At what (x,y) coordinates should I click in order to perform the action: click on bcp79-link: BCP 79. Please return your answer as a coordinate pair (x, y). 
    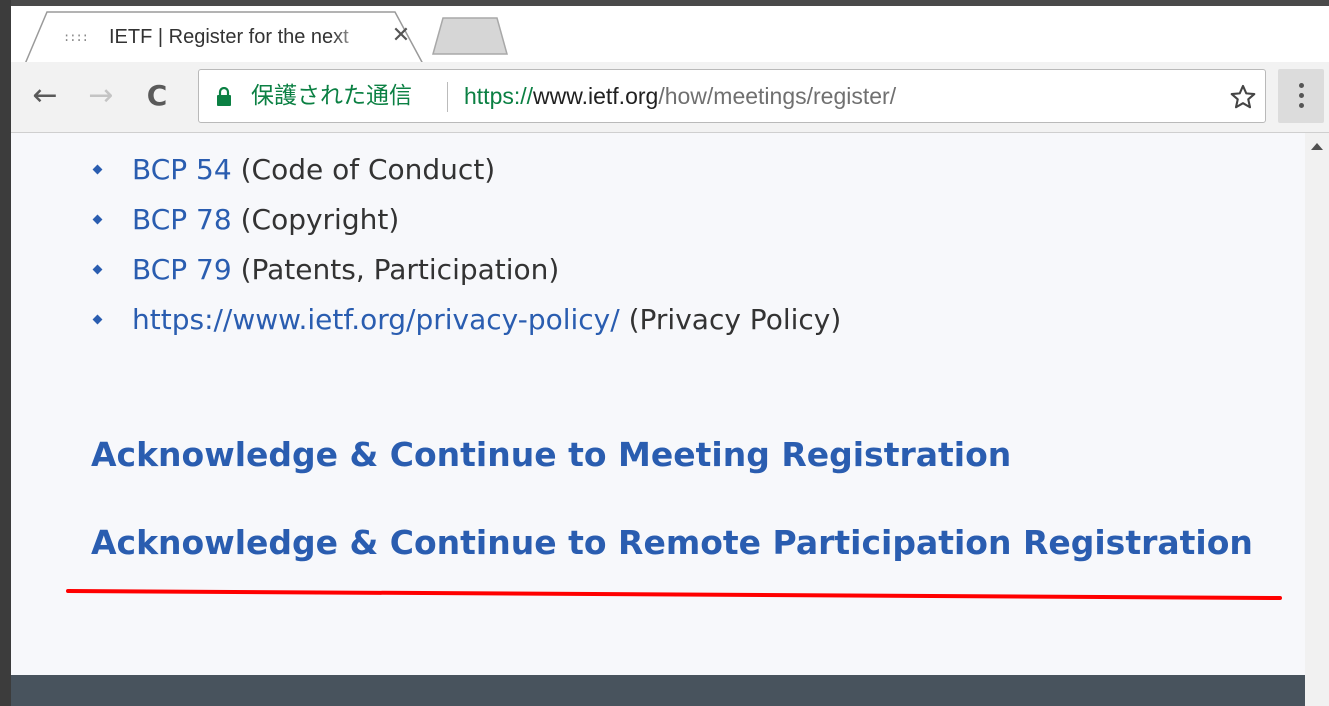
    Looking at the image, I should click on (182, 269).